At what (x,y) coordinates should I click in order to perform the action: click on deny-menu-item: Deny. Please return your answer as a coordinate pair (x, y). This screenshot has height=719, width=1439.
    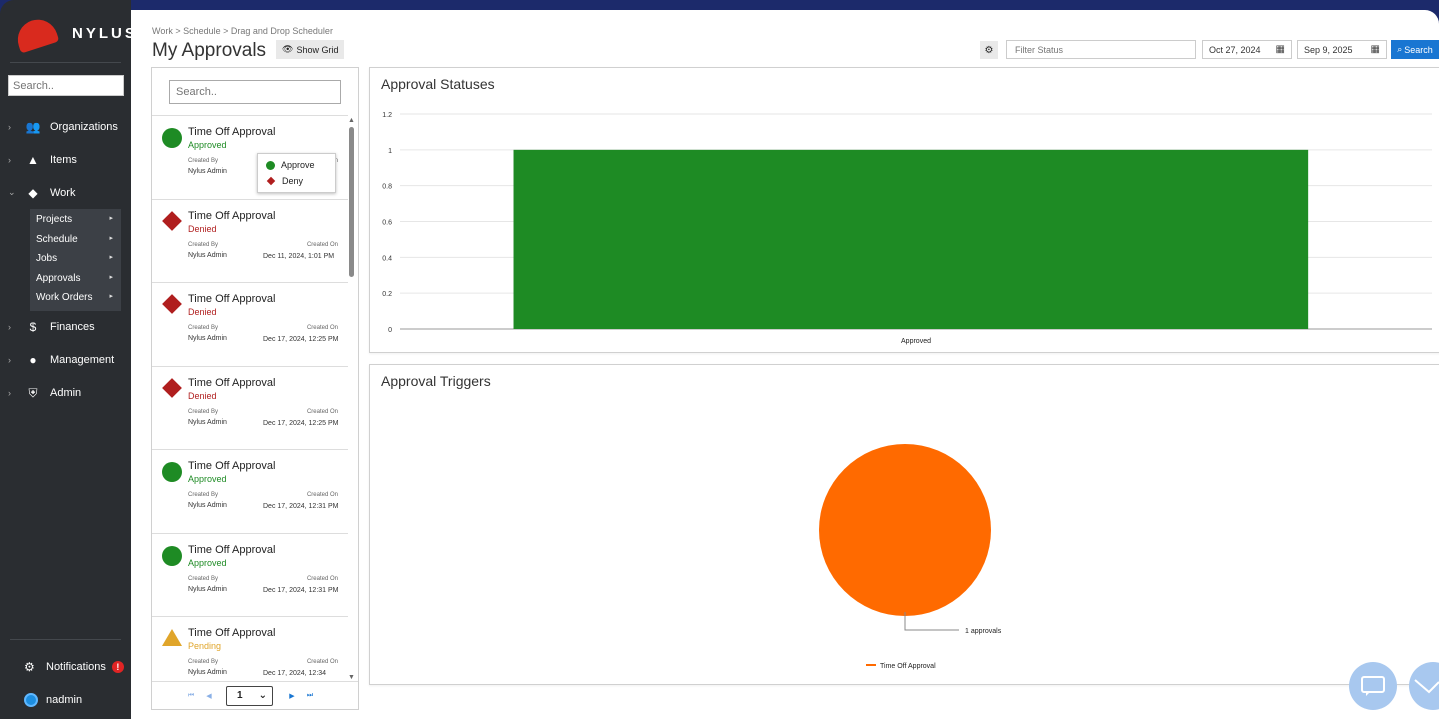
    Looking at the image, I should click on (296, 181).